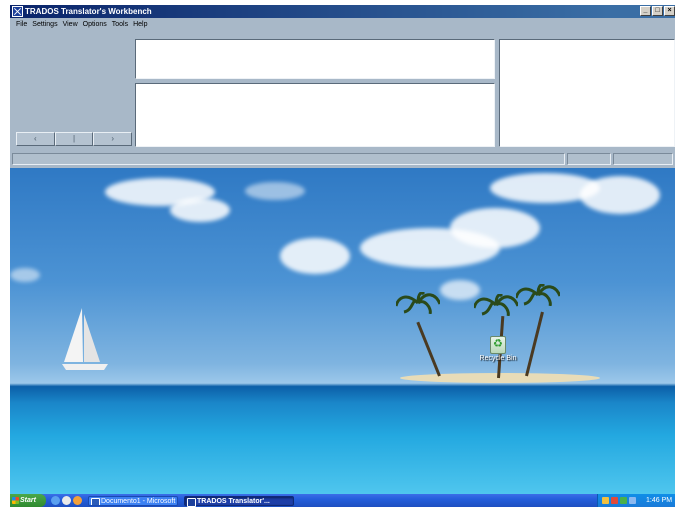 Image resolution: width=675 pixels, height=507 pixels. Describe the element at coordinates (342, 11) in the screenshot. I see `title-bar: TRADOS Translator's Workbench _ □ ×` at that location.